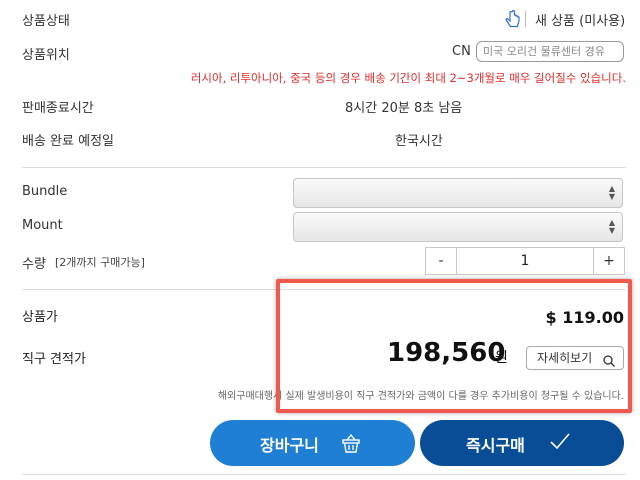 Image resolution: width=640 pixels, height=480 pixels. I want to click on bundle-label: Bundle, so click(45, 191).